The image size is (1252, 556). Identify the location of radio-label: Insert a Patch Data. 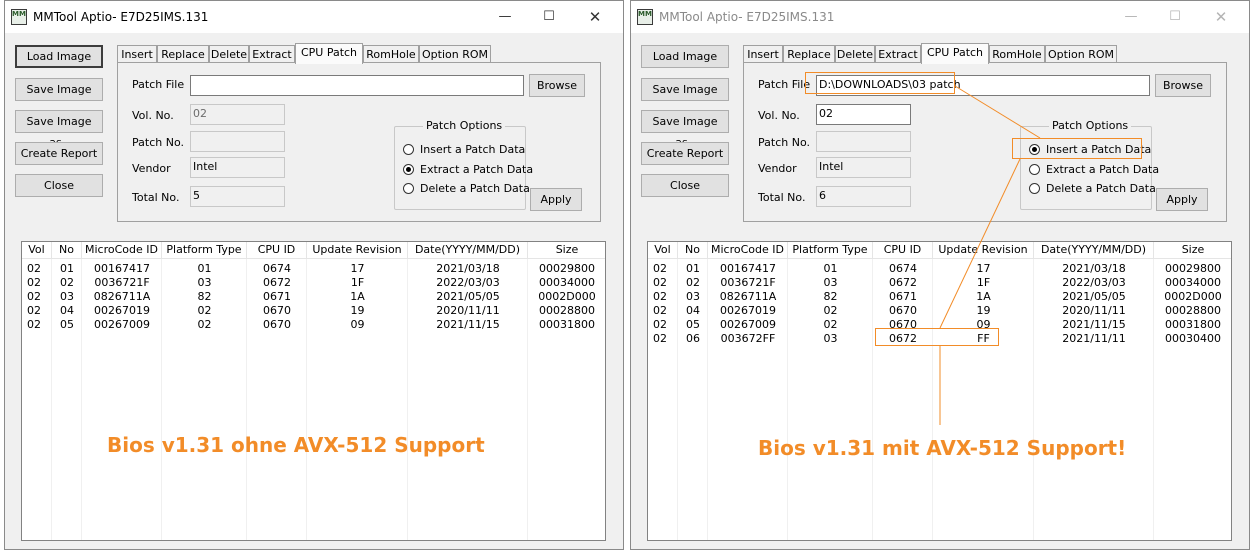
(473, 149).